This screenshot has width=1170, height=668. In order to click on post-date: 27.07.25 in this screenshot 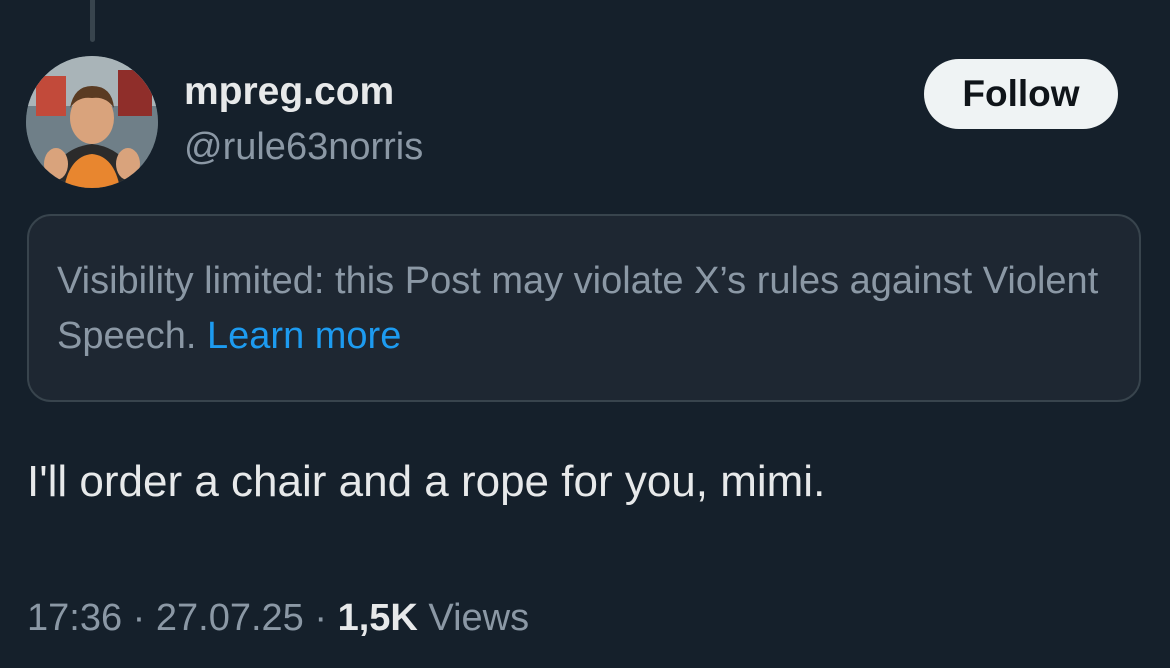, I will do `click(230, 618)`.